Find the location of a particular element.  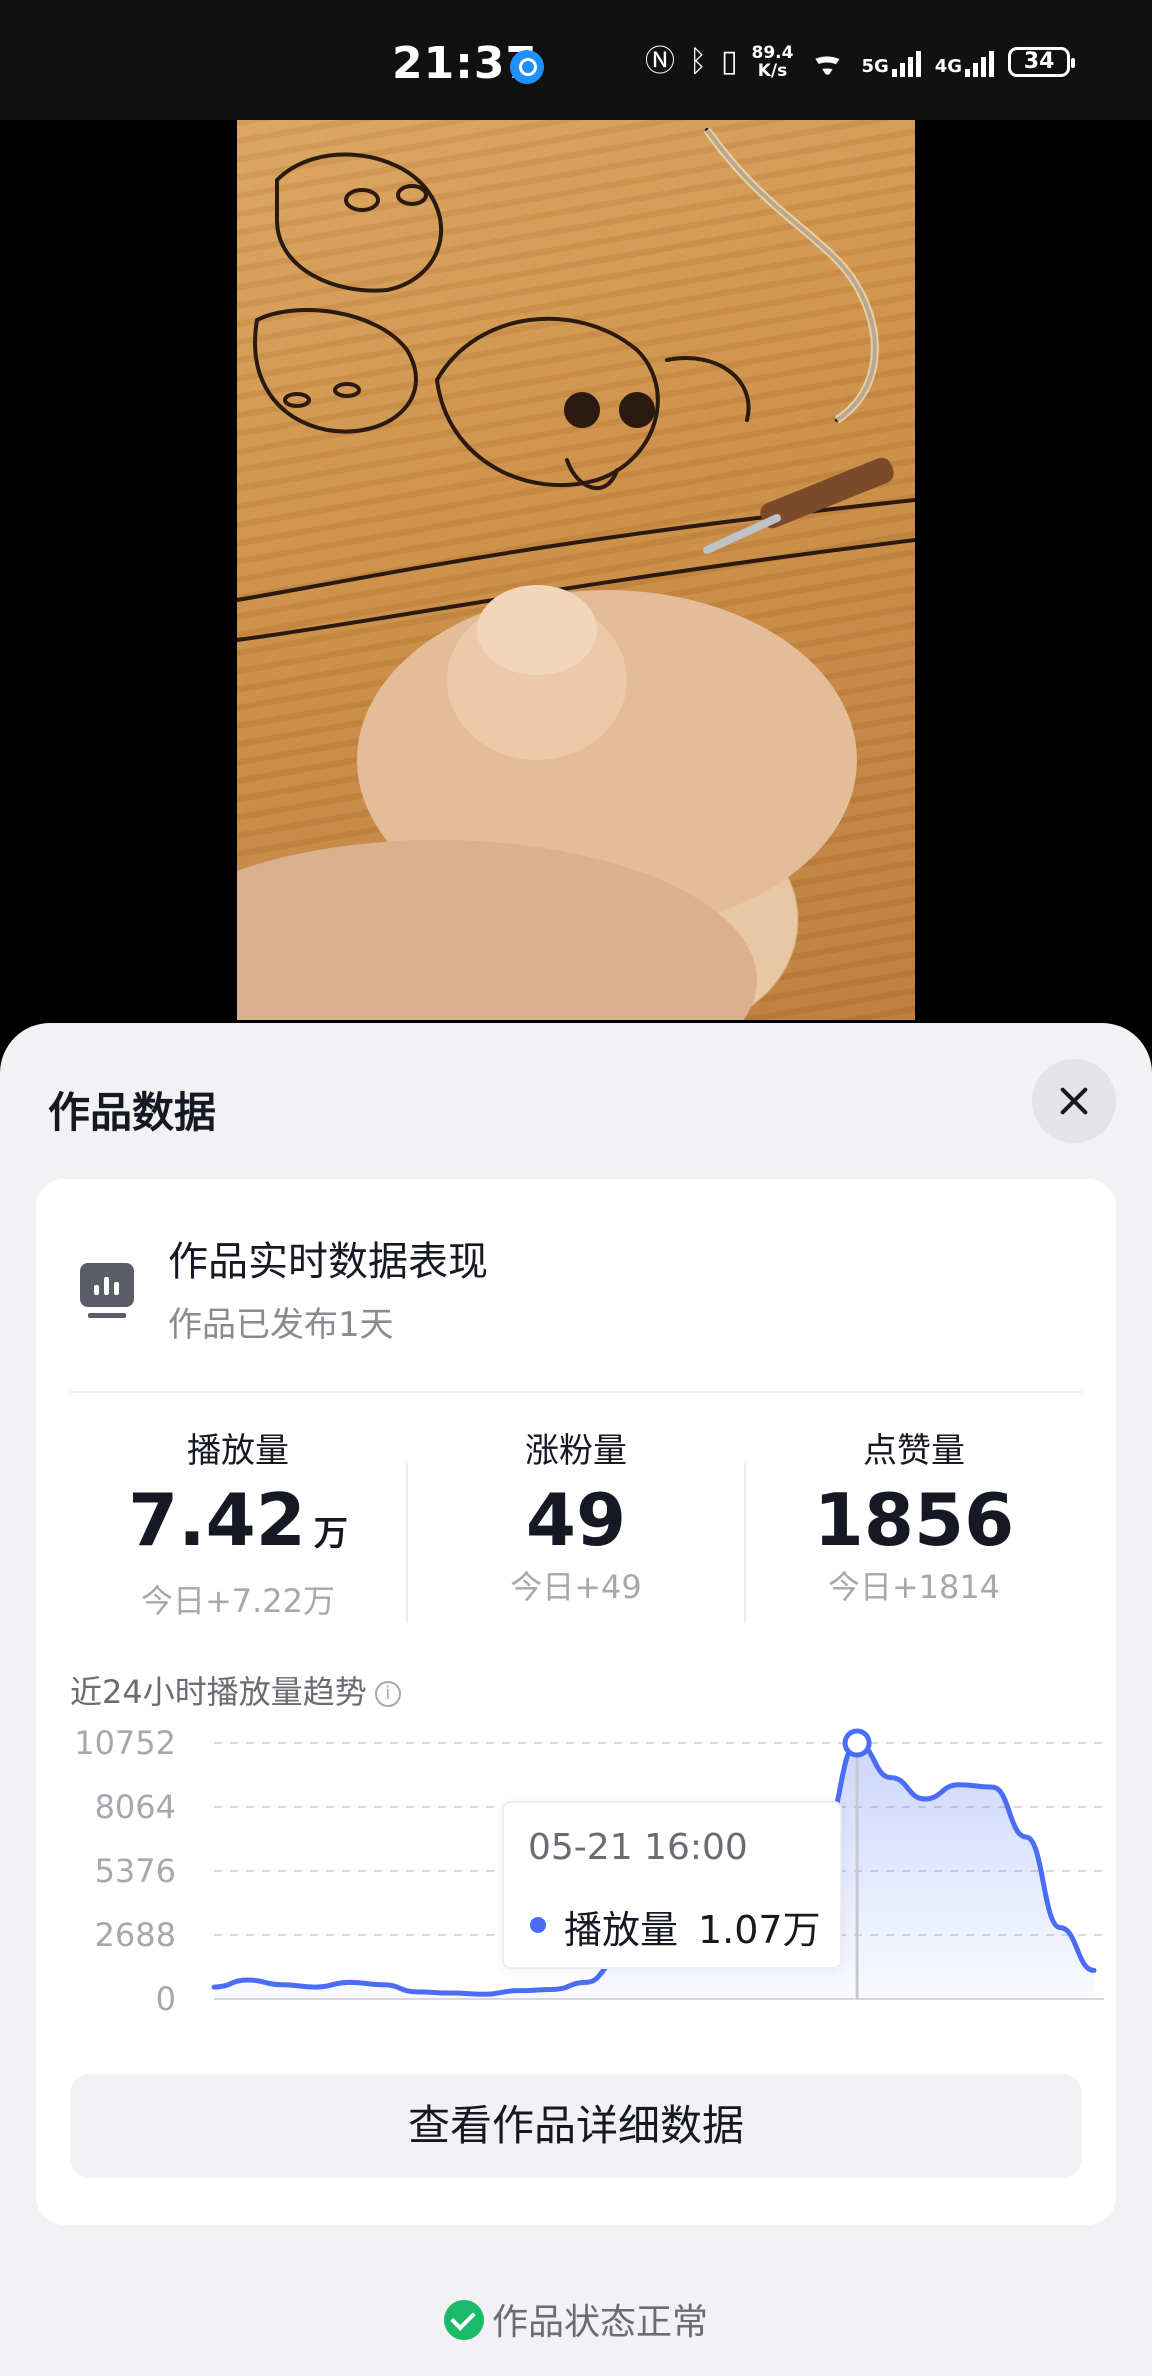

metric-value: 1856 is located at coordinates (914, 1520).